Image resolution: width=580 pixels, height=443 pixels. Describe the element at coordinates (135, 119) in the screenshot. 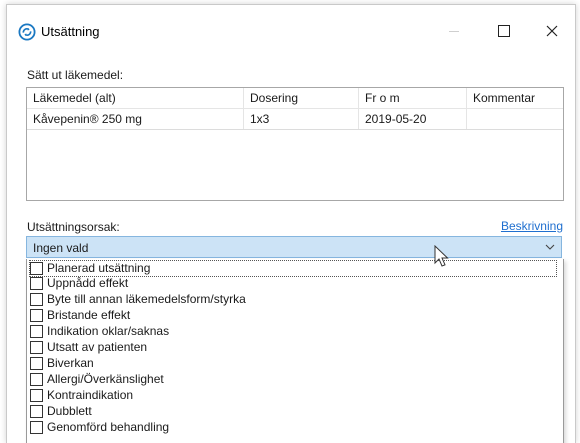

I see `cell-drug: Kåvepenin® 250 mg` at that location.